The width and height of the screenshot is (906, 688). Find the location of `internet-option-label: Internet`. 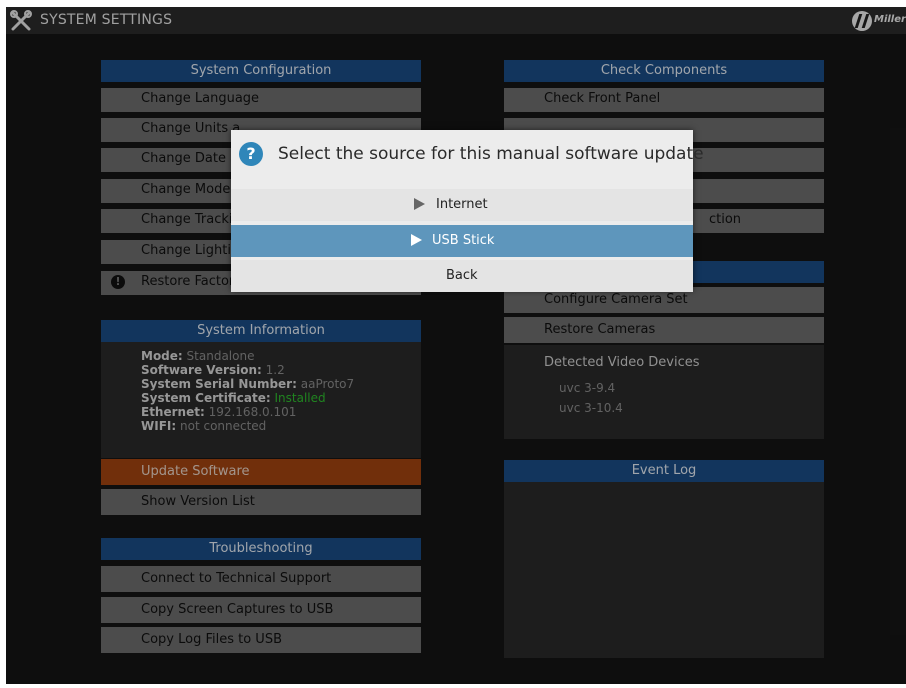

internet-option-label: Internet is located at coordinates (462, 204).